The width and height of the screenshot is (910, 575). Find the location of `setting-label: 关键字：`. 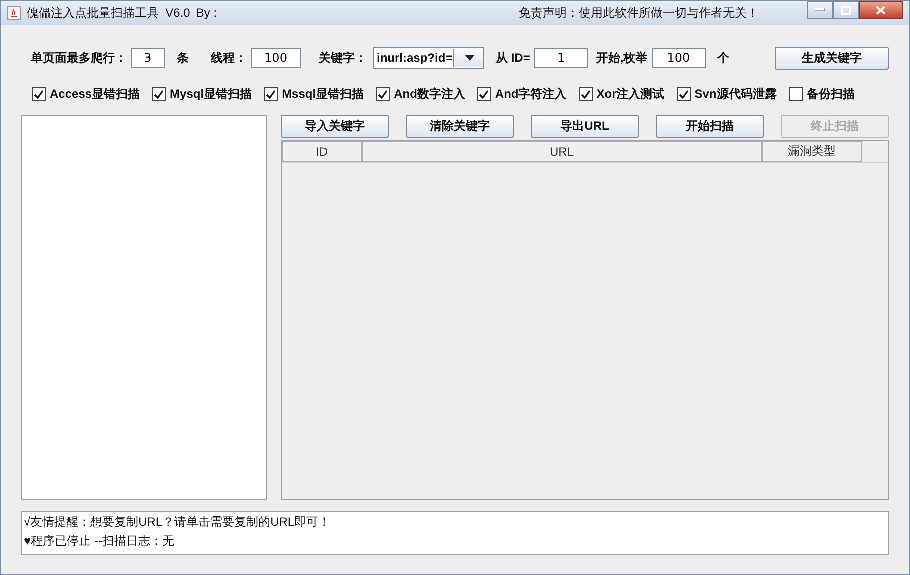

setting-label: 关键字： is located at coordinates (343, 58).